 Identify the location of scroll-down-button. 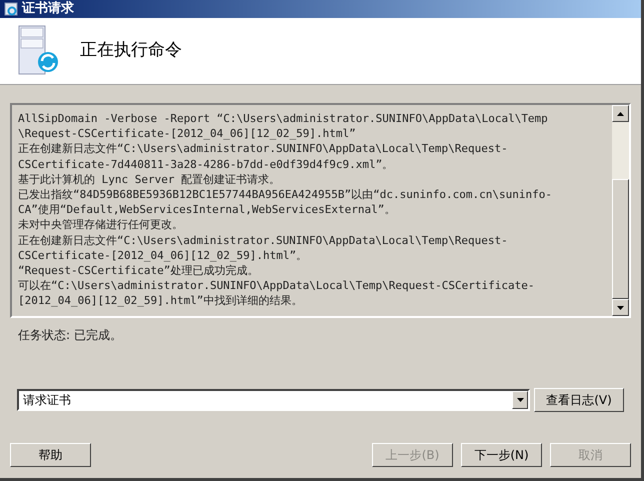
(620, 307).